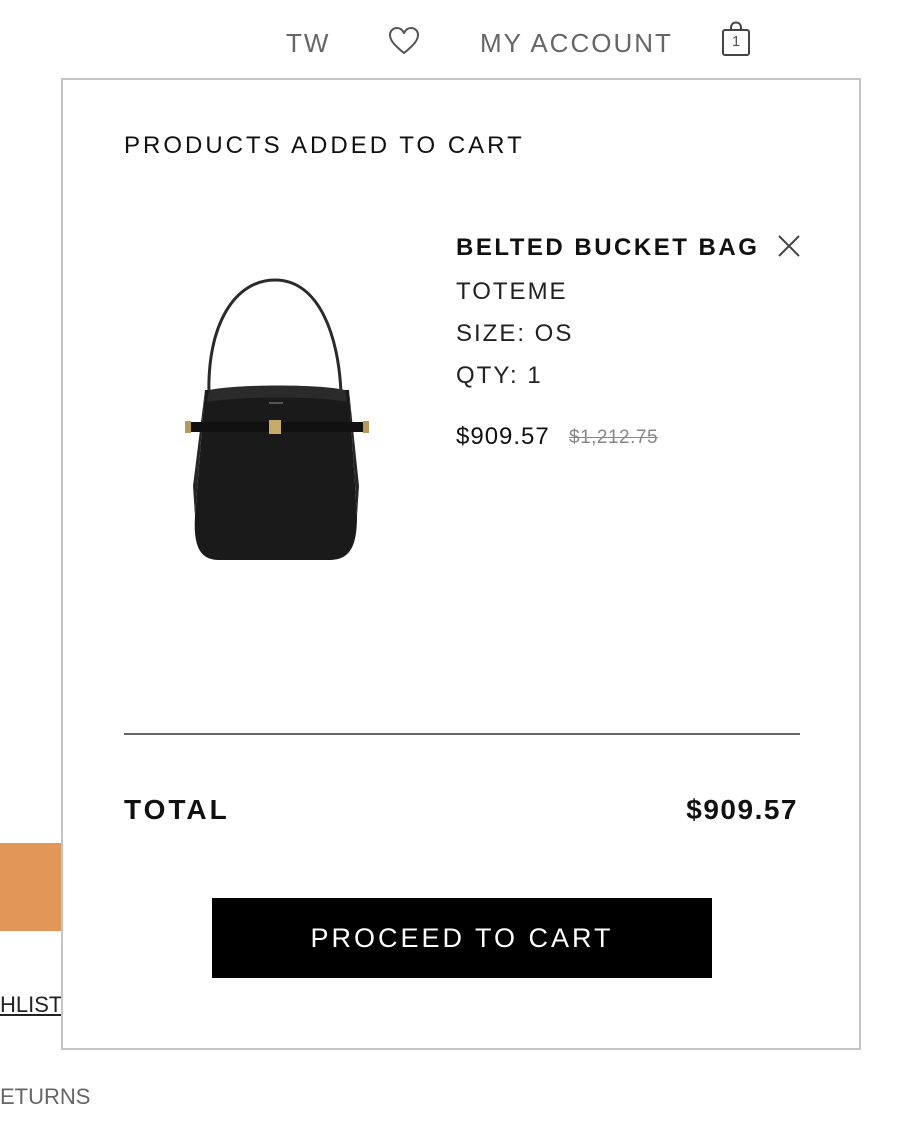 Image resolution: width=924 pixels, height=1126 pixels. What do you see at coordinates (404, 41) in the screenshot?
I see `heart-icon` at bounding box center [404, 41].